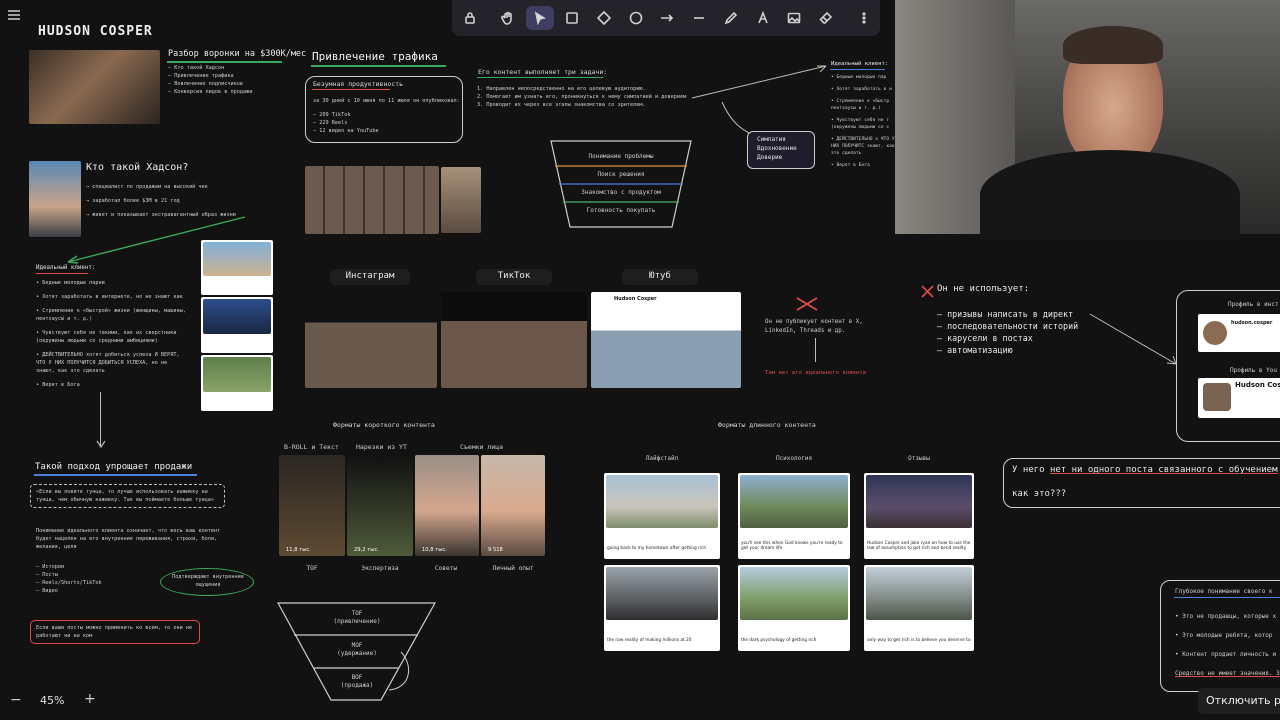 This screenshot has width=1280, height=720. Describe the element at coordinates (514, 276) in the screenshot. I see `platform-tiktok: ТикТок` at that location.